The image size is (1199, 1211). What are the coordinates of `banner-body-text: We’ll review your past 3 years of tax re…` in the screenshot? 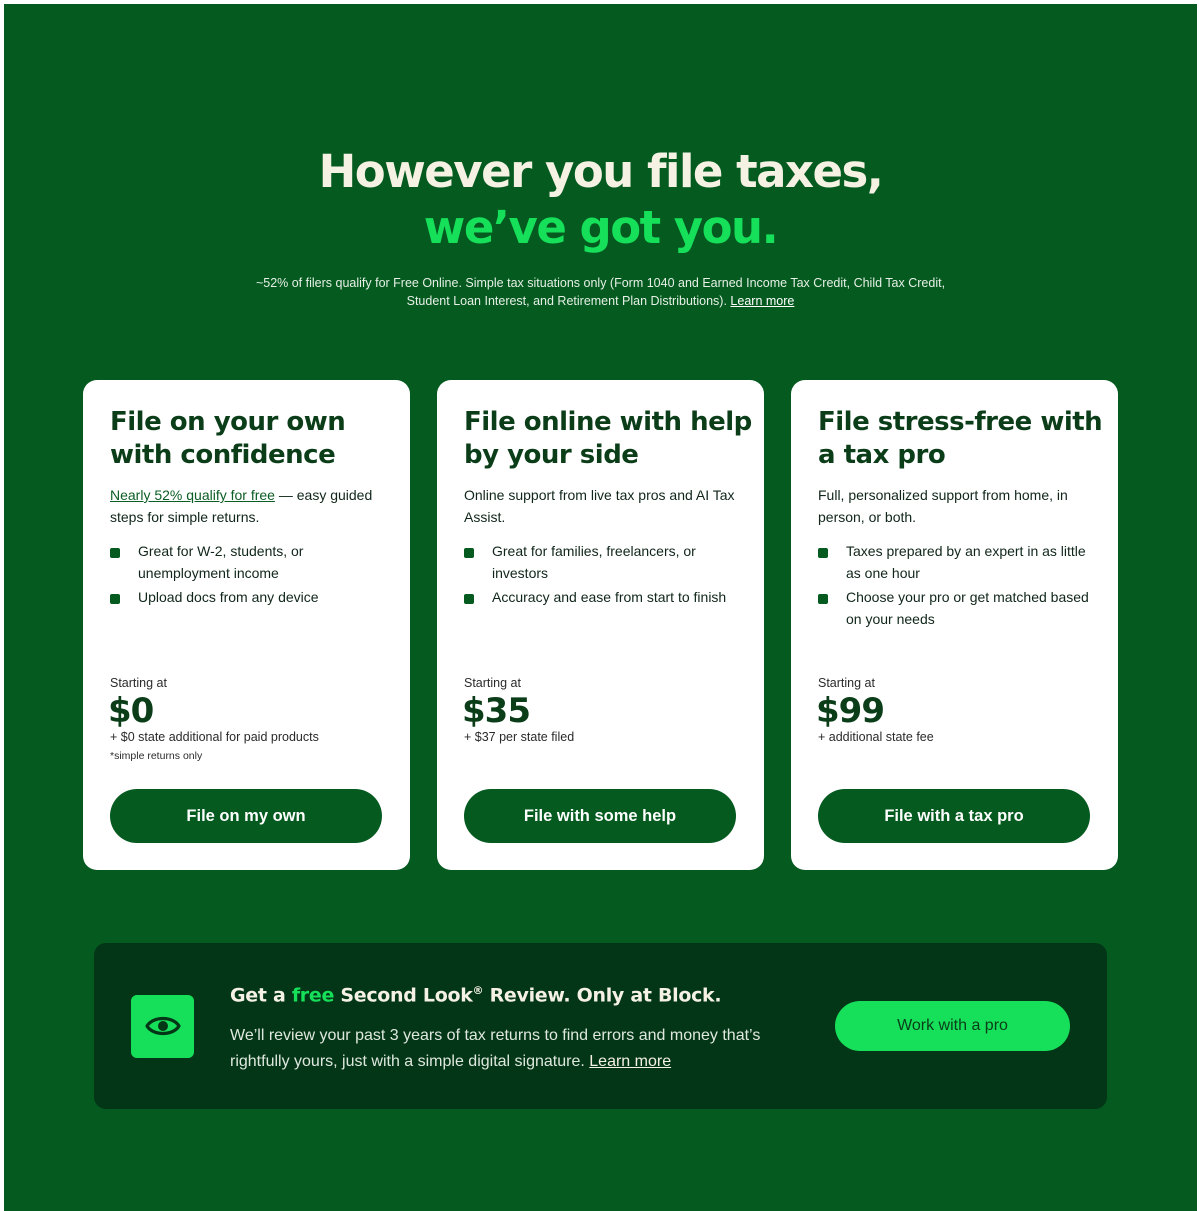 It's located at (495, 1048).